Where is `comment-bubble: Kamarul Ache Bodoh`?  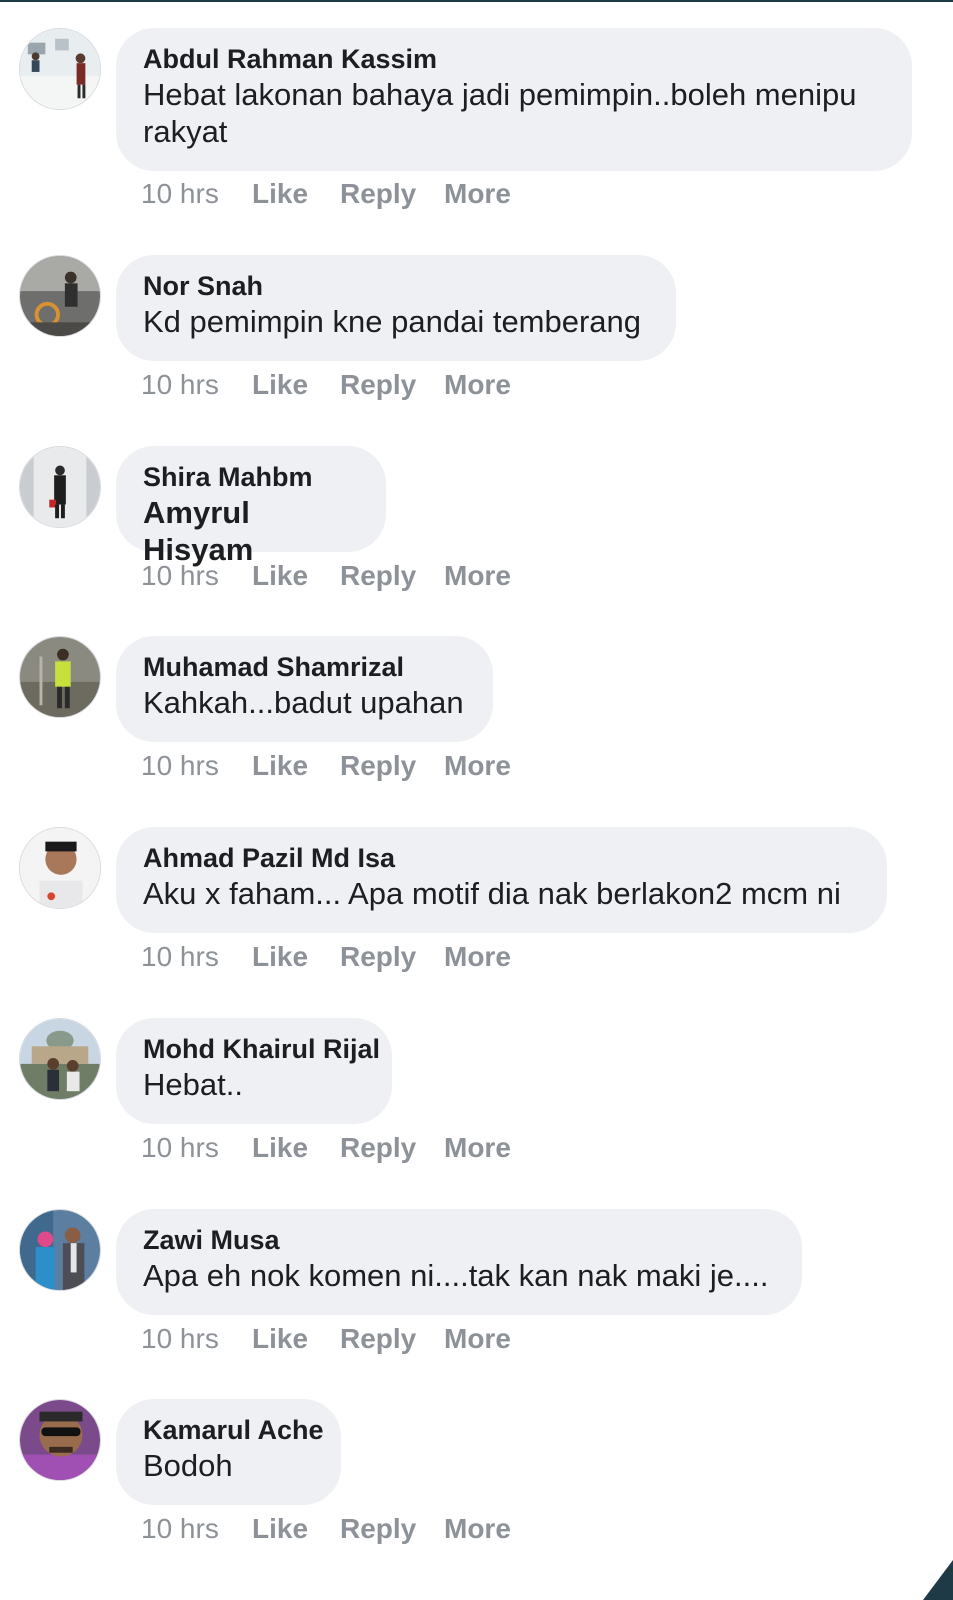 comment-bubble: Kamarul Ache Bodoh is located at coordinates (228, 1452).